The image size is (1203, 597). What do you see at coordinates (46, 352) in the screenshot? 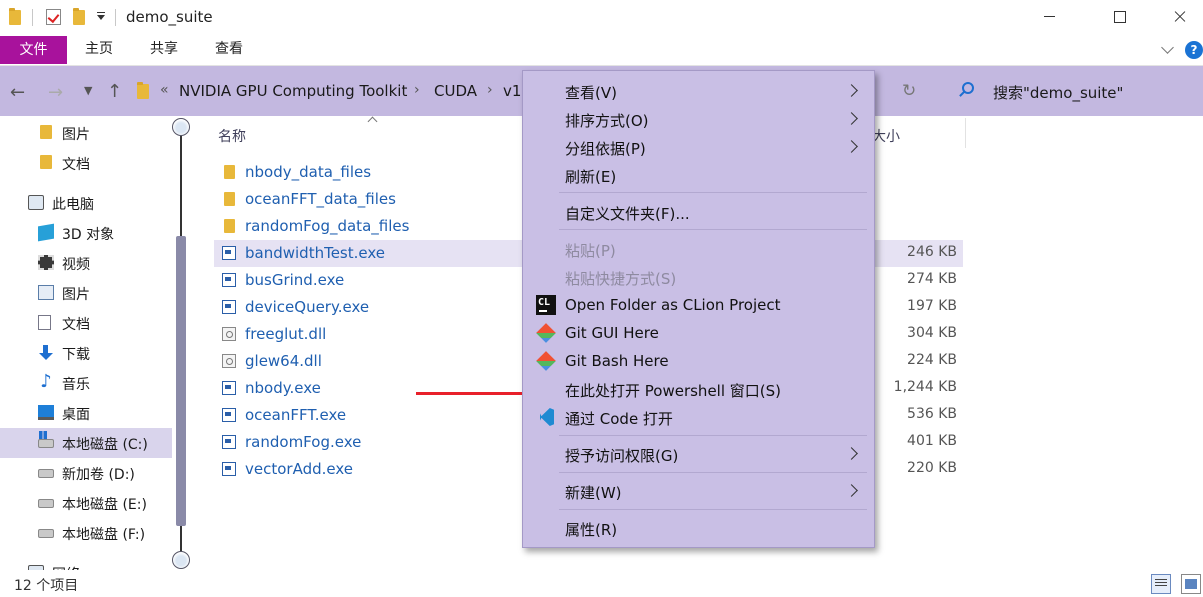
I see `download-icon` at bounding box center [46, 352].